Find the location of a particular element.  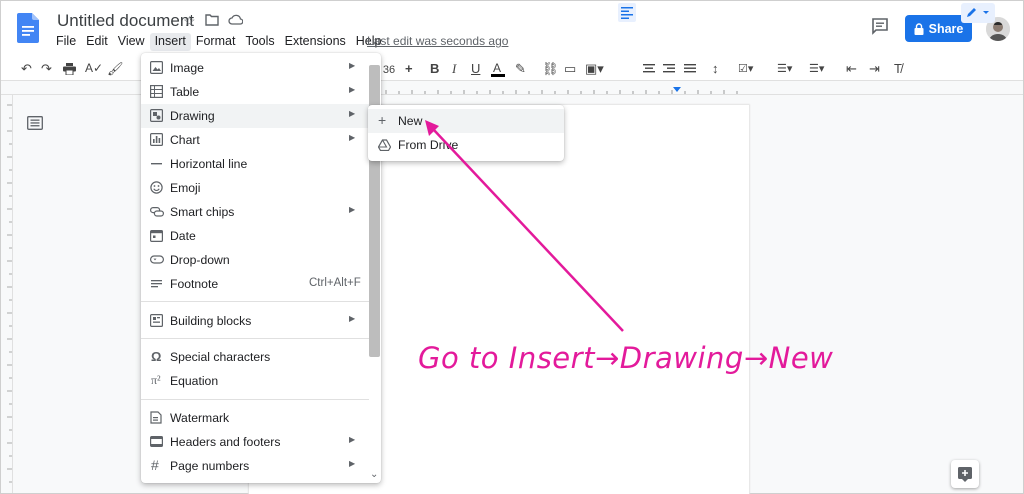

menu-item-date: Date is located at coordinates (255, 236).